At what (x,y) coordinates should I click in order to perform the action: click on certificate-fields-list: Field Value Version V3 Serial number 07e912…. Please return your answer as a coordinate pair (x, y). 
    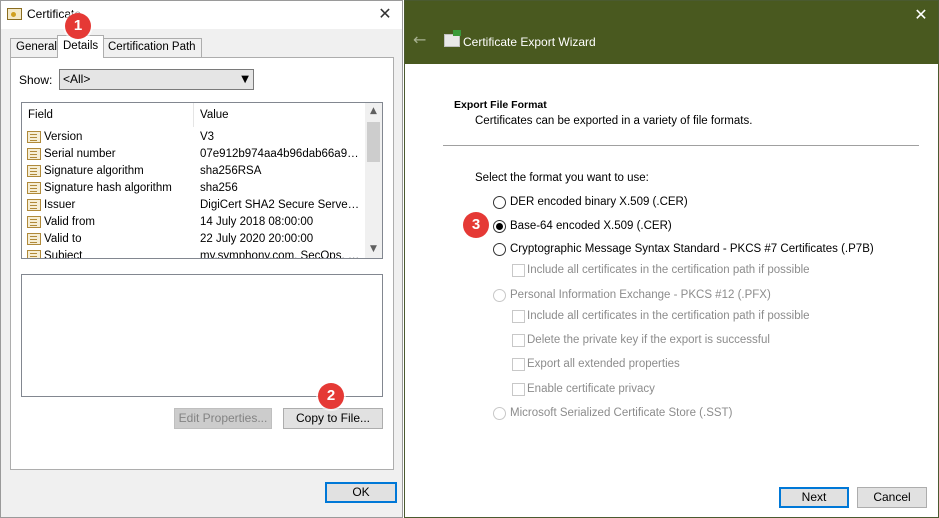
    Looking at the image, I should click on (202, 180).